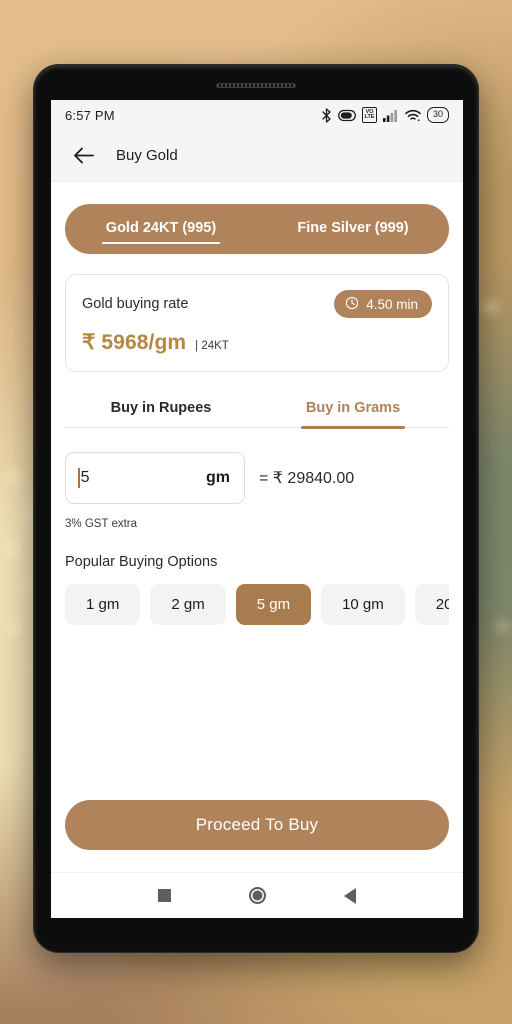  I want to click on status-bar-time: 6:57 PM, so click(90, 115).